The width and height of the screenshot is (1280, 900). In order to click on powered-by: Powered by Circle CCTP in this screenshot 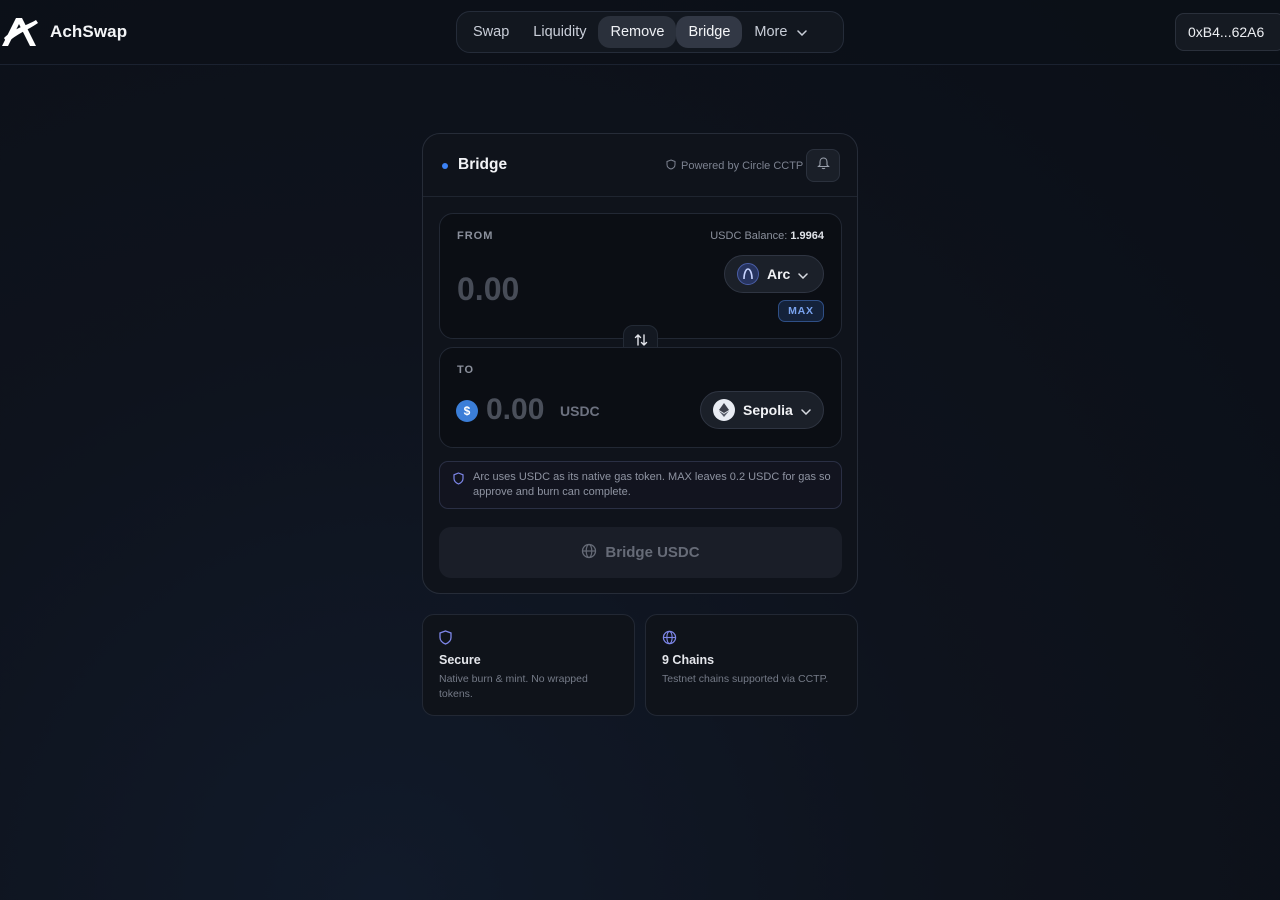, I will do `click(734, 166)`.